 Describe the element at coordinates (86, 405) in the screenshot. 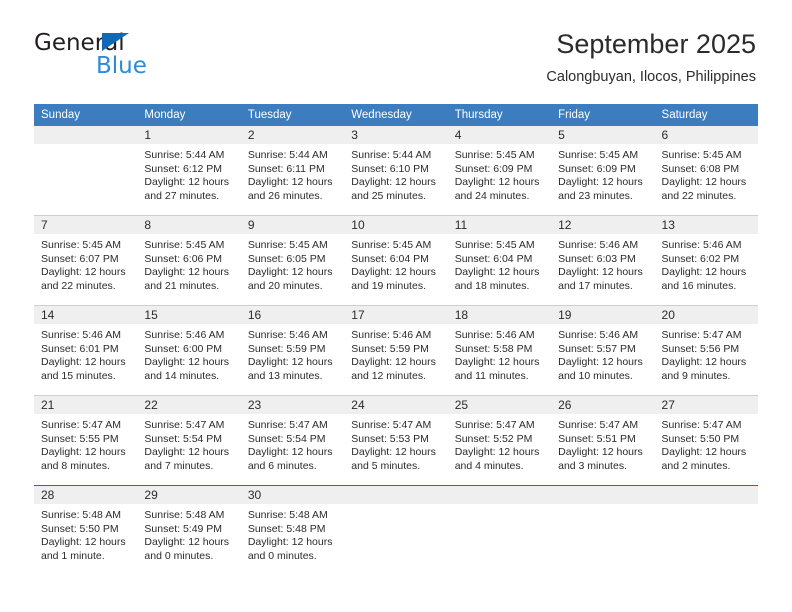

I see `day-number: 21` at that location.